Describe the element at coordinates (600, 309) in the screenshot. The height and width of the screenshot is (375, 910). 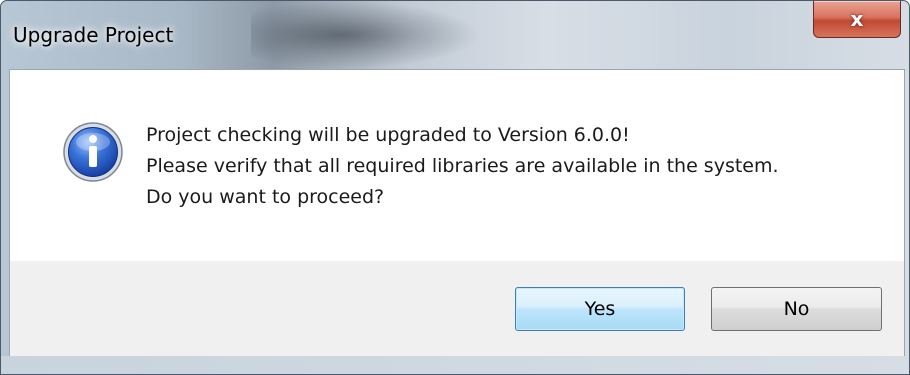
I see `yes-button: Yes` at that location.